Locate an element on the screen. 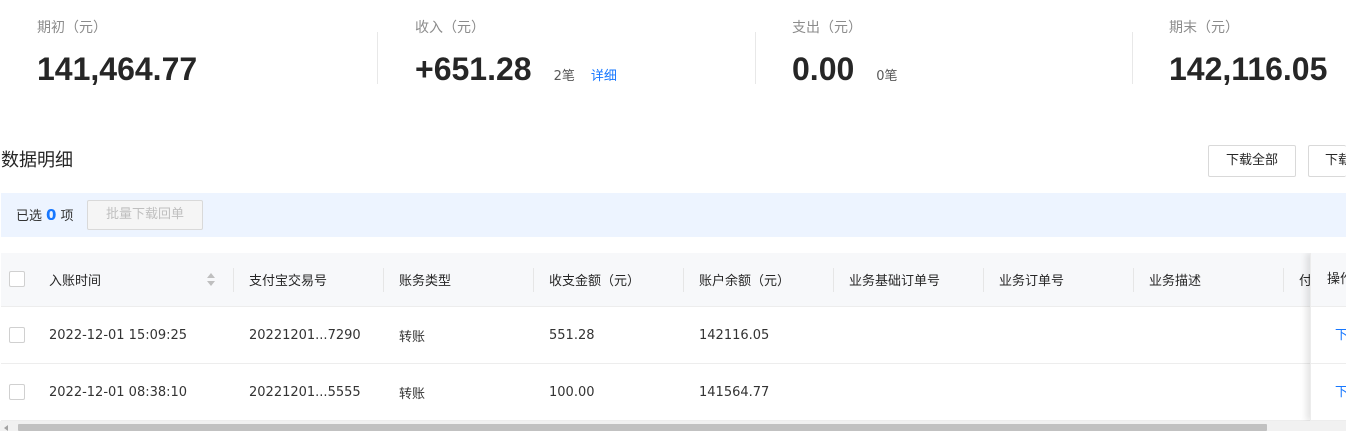 The image size is (1346, 431). horizontal-scrollbar is located at coordinates (673, 426).